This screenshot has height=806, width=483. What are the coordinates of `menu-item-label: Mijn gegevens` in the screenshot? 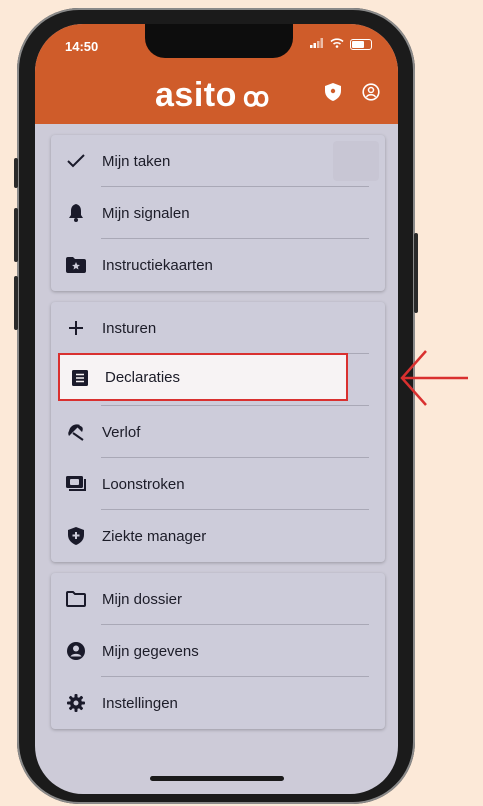 It's located at (150, 651).